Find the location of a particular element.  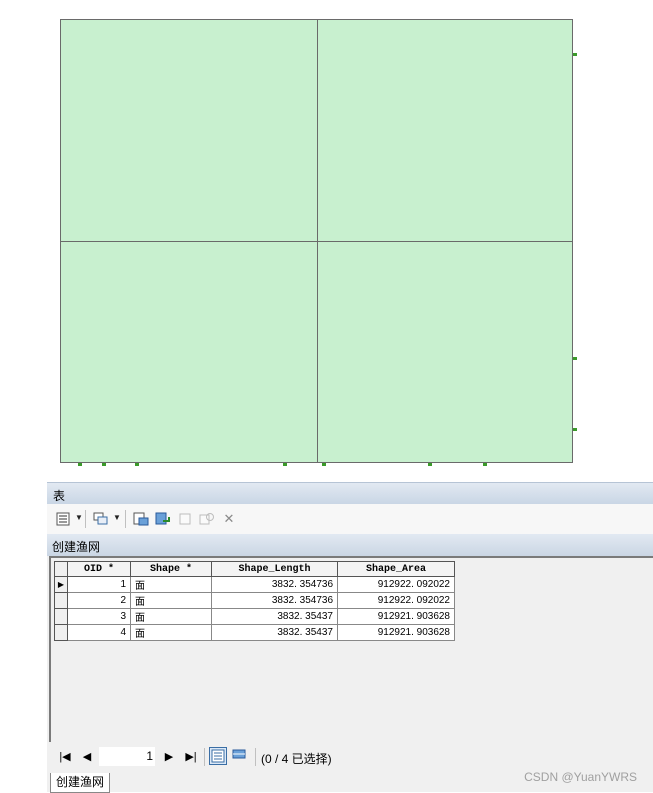

window-title-bar: 表 is located at coordinates (350, 493).